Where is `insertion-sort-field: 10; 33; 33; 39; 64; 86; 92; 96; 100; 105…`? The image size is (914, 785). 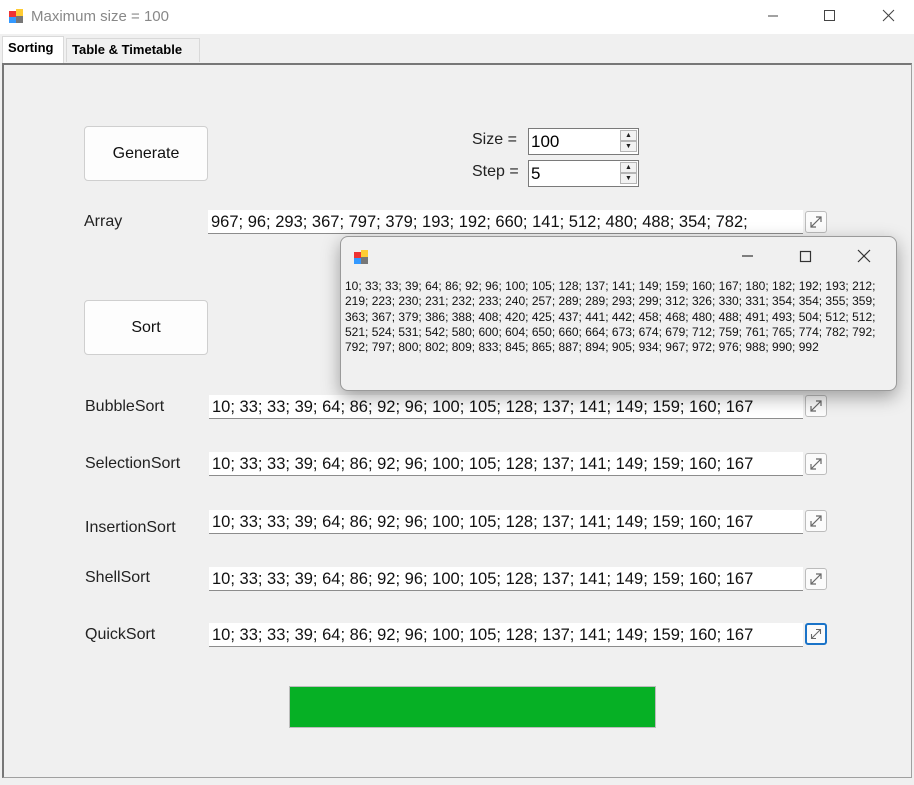 insertion-sort-field: 10; 33; 33; 39; 64; 86; 92; 96; 100; 105… is located at coordinates (506, 522).